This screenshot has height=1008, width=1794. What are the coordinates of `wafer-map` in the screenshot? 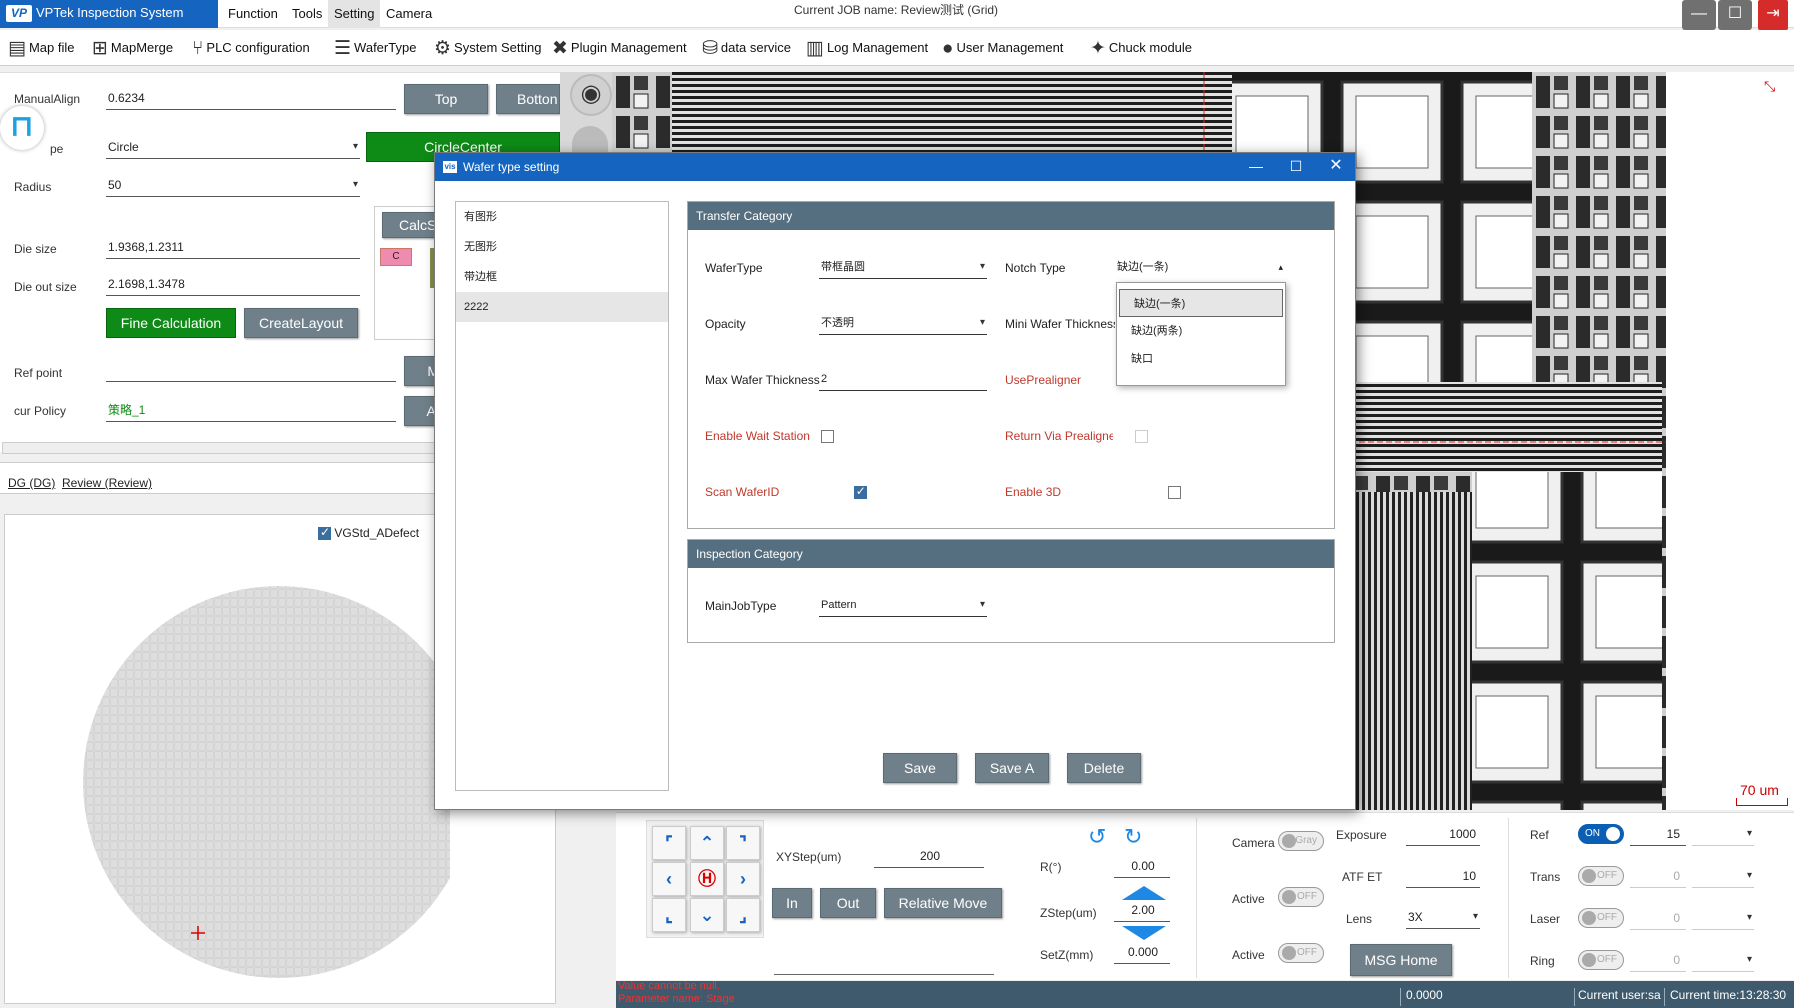 It's located at (260, 780).